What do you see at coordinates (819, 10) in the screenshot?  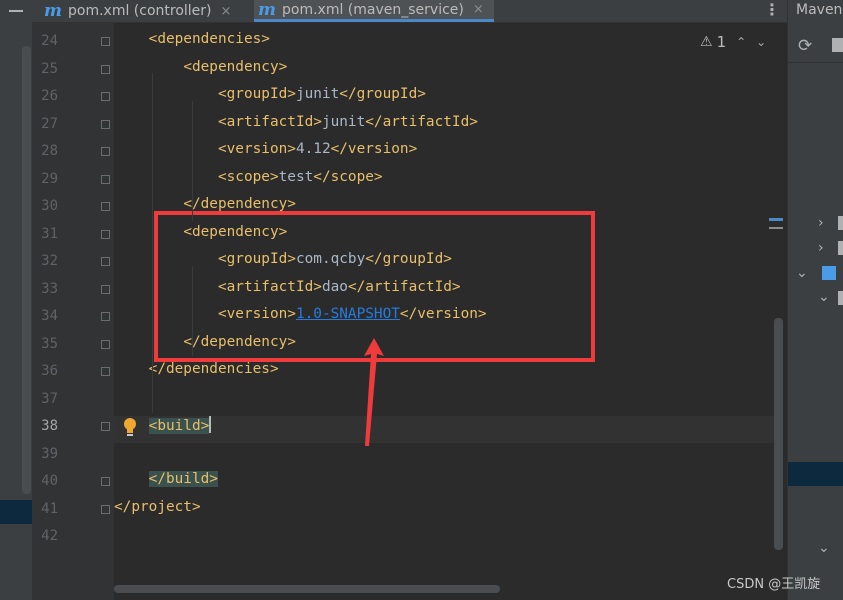 I see `maven-panel-title: Maven` at bounding box center [819, 10].